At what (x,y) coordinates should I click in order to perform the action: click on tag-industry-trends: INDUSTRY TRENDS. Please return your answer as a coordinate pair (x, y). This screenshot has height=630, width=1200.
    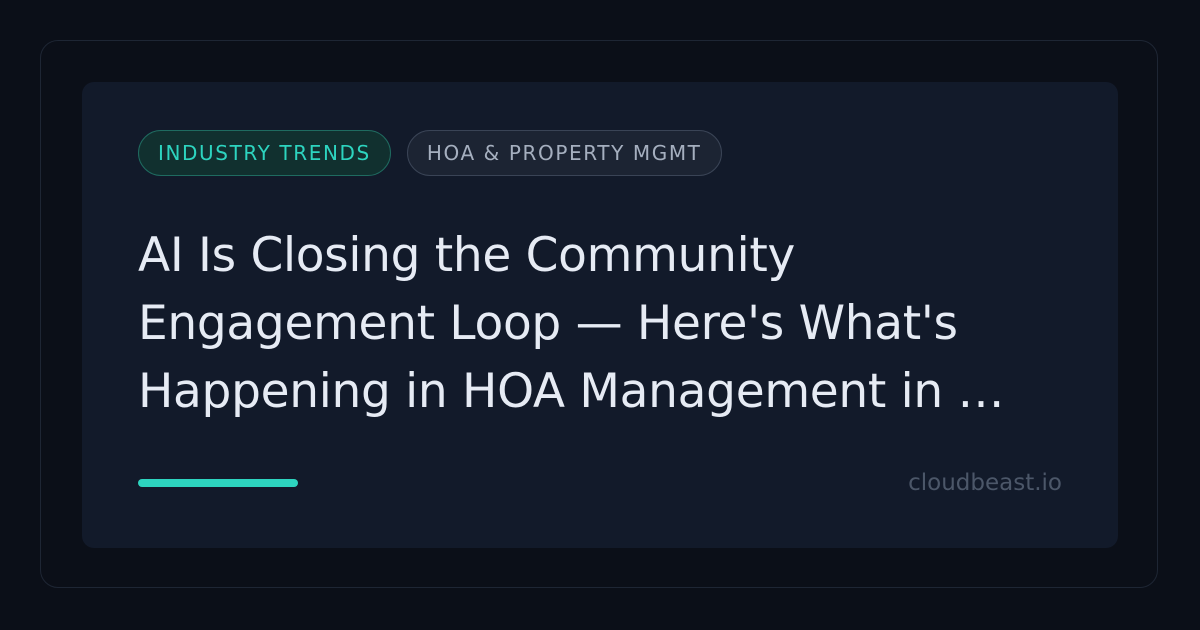
    Looking at the image, I should click on (264, 153).